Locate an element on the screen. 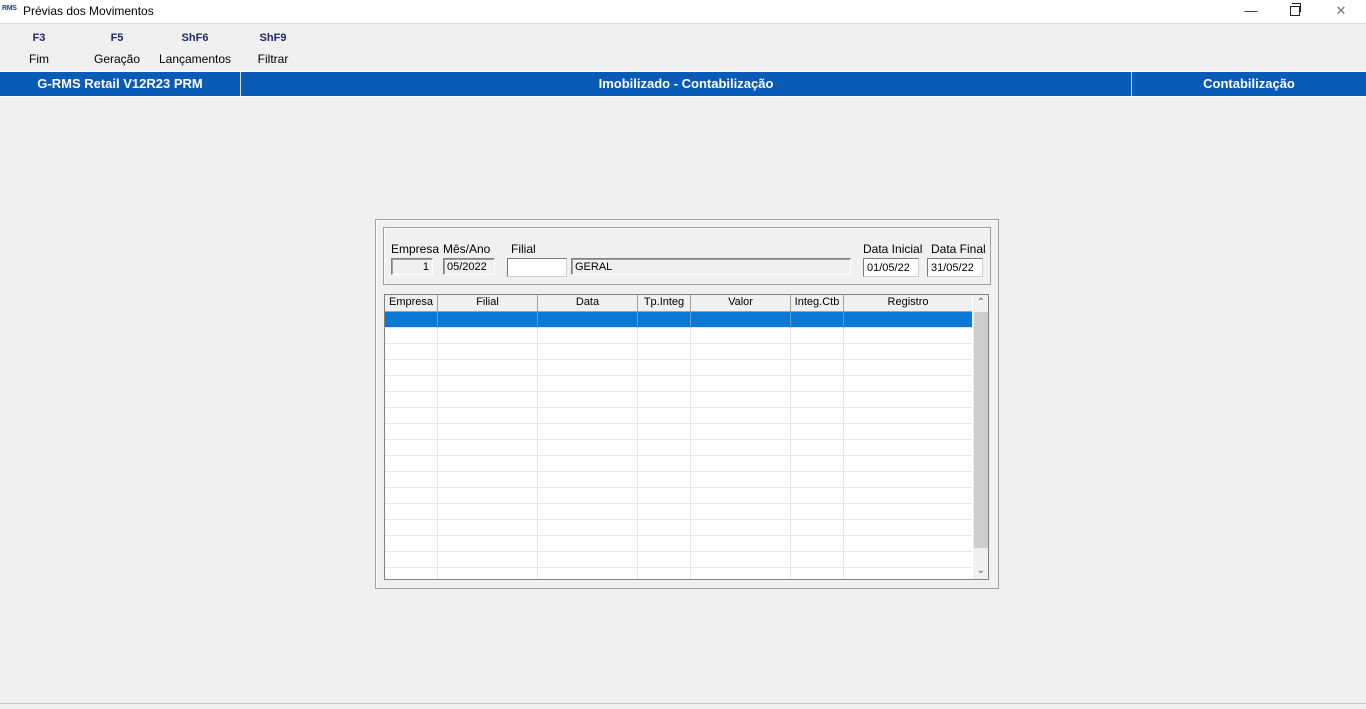  col-filial-header: Filial is located at coordinates (488, 303).